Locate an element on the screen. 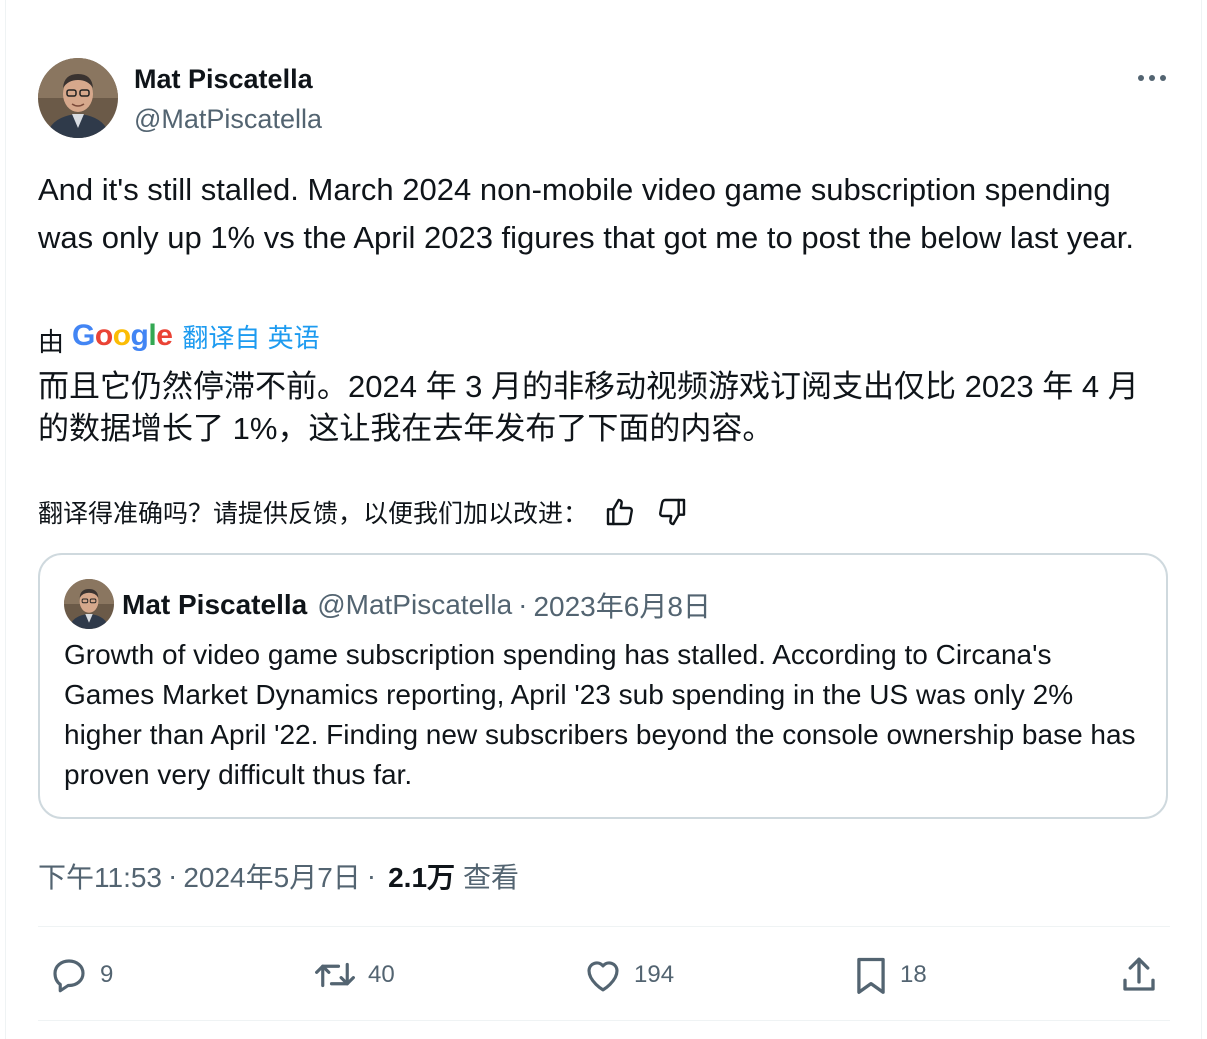 The width and height of the screenshot is (1207, 1039). views-label: 查看 is located at coordinates (491, 877).